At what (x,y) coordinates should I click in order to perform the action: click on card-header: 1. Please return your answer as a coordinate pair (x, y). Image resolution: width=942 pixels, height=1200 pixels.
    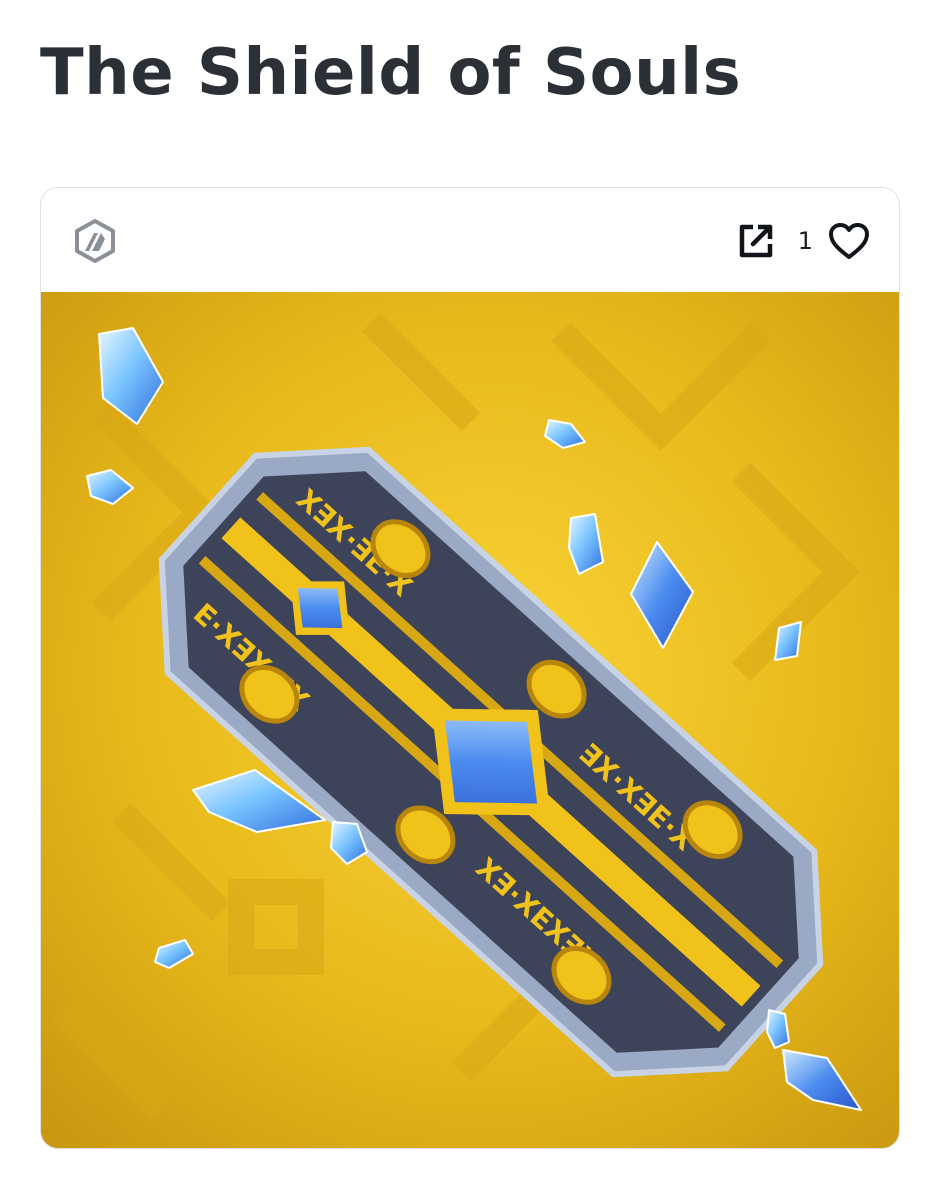
    Looking at the image, I should click on (470, 240).